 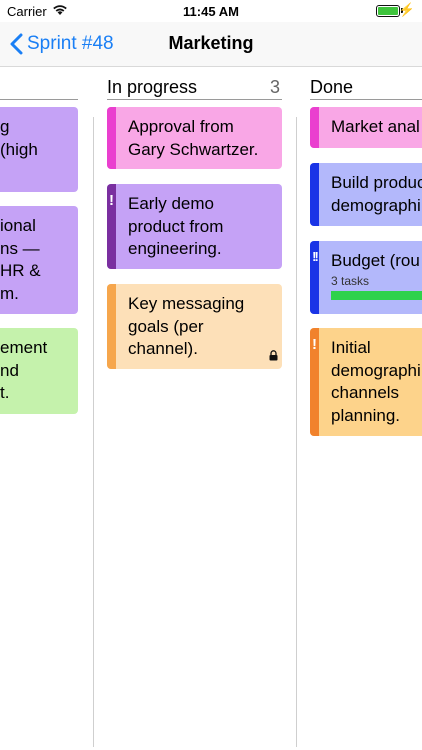 What do you see at coordinates (375, 126) in the screenshot?
I see `card-text: Market anal` at bounding box center [375, 126].